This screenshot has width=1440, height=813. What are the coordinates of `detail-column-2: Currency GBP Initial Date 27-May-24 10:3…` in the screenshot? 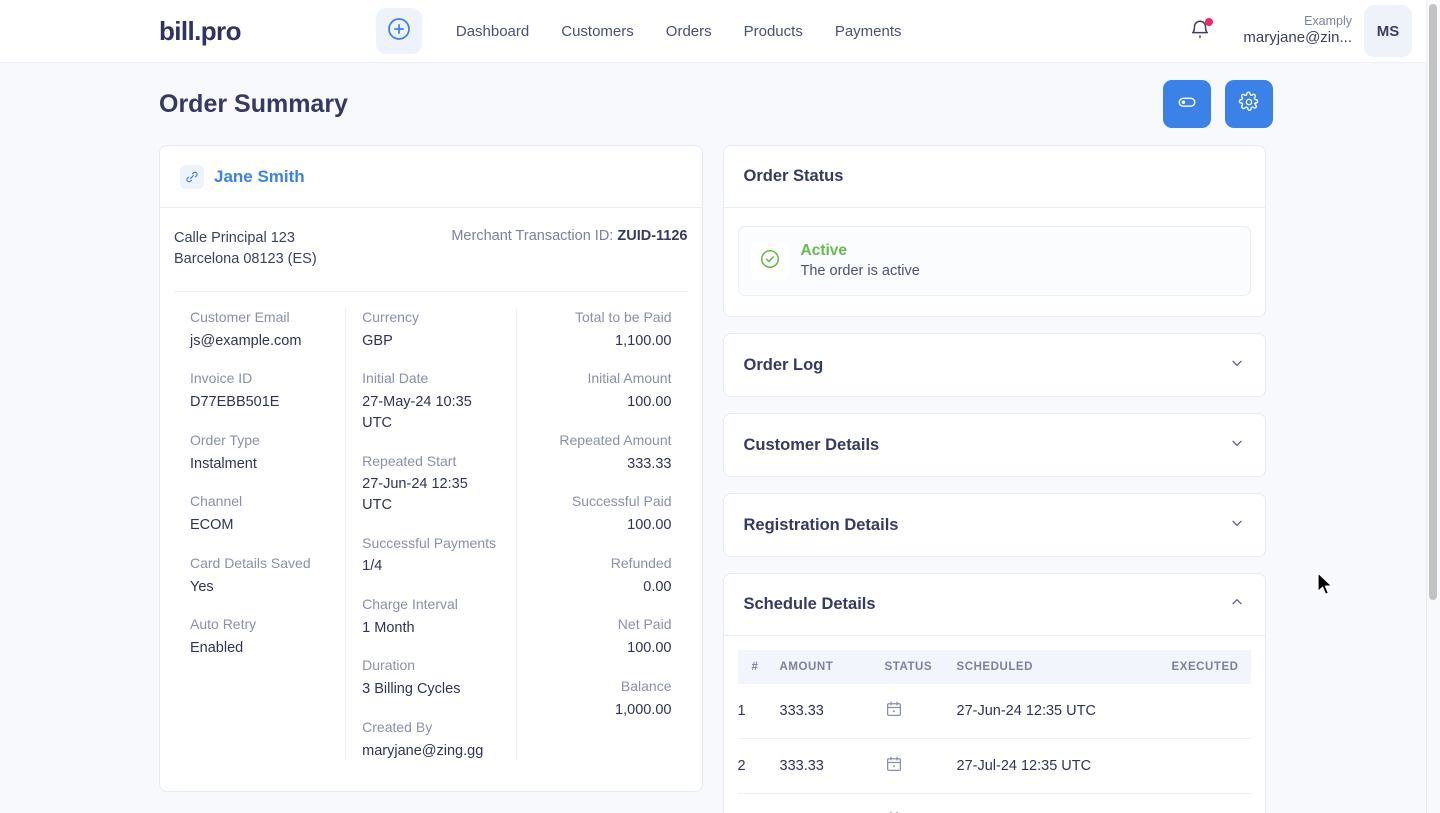 It's located at (430, 535).